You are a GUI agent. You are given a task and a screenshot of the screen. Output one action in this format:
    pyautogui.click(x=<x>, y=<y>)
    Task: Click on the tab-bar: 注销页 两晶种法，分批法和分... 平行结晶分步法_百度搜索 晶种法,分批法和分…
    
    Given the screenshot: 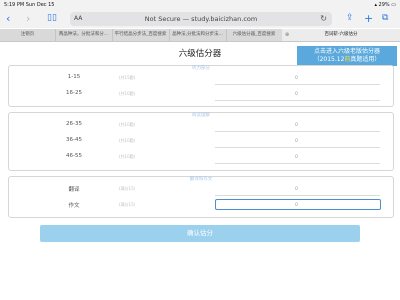 What is the action you would take?
    pyautogui.click(x=200, y=35)
    